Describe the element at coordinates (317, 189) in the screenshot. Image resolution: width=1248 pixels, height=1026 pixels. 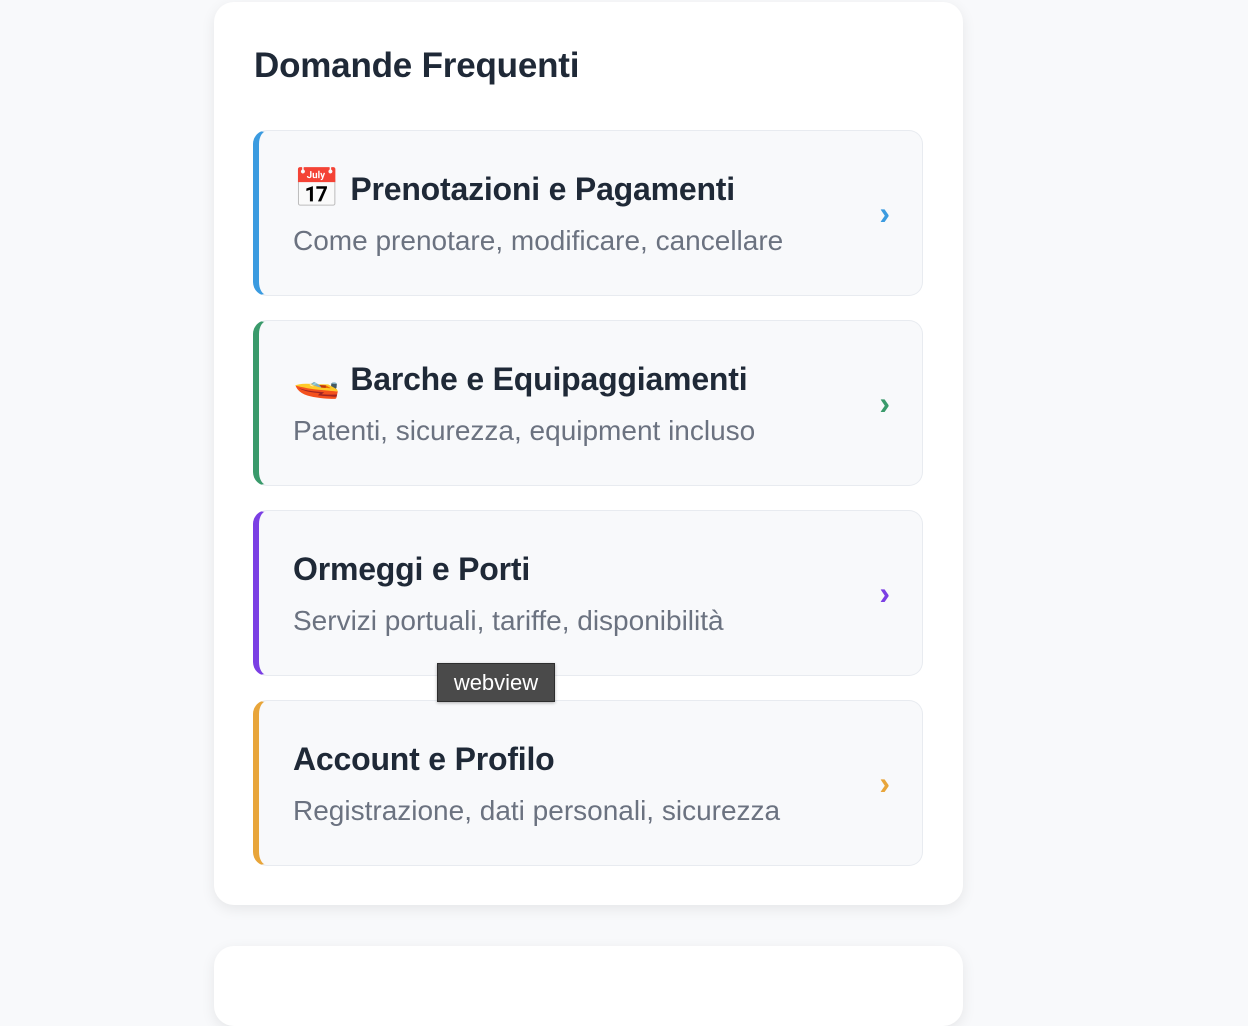
I see `calendar-icon: 📅` at that location.